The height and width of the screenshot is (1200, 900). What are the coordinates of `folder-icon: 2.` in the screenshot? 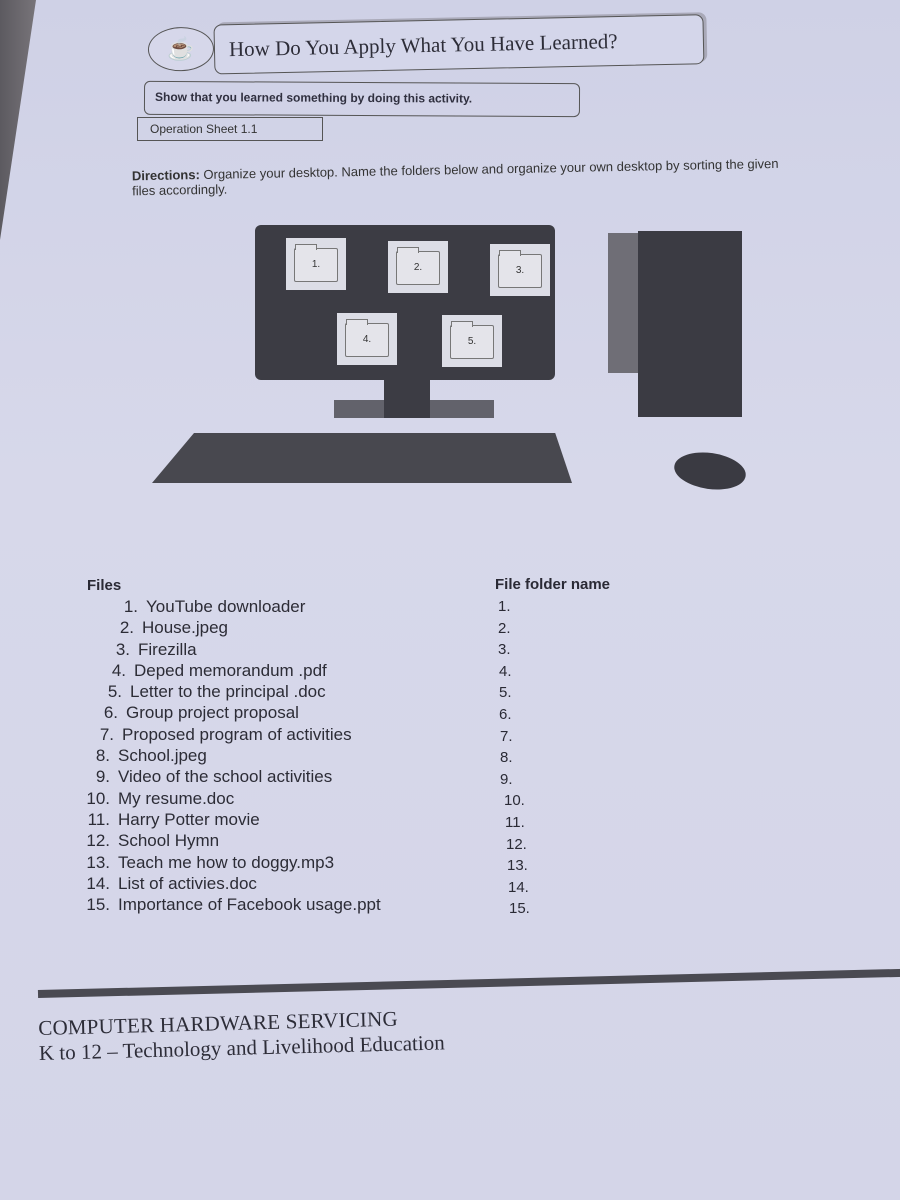 It's located at (418, 267).